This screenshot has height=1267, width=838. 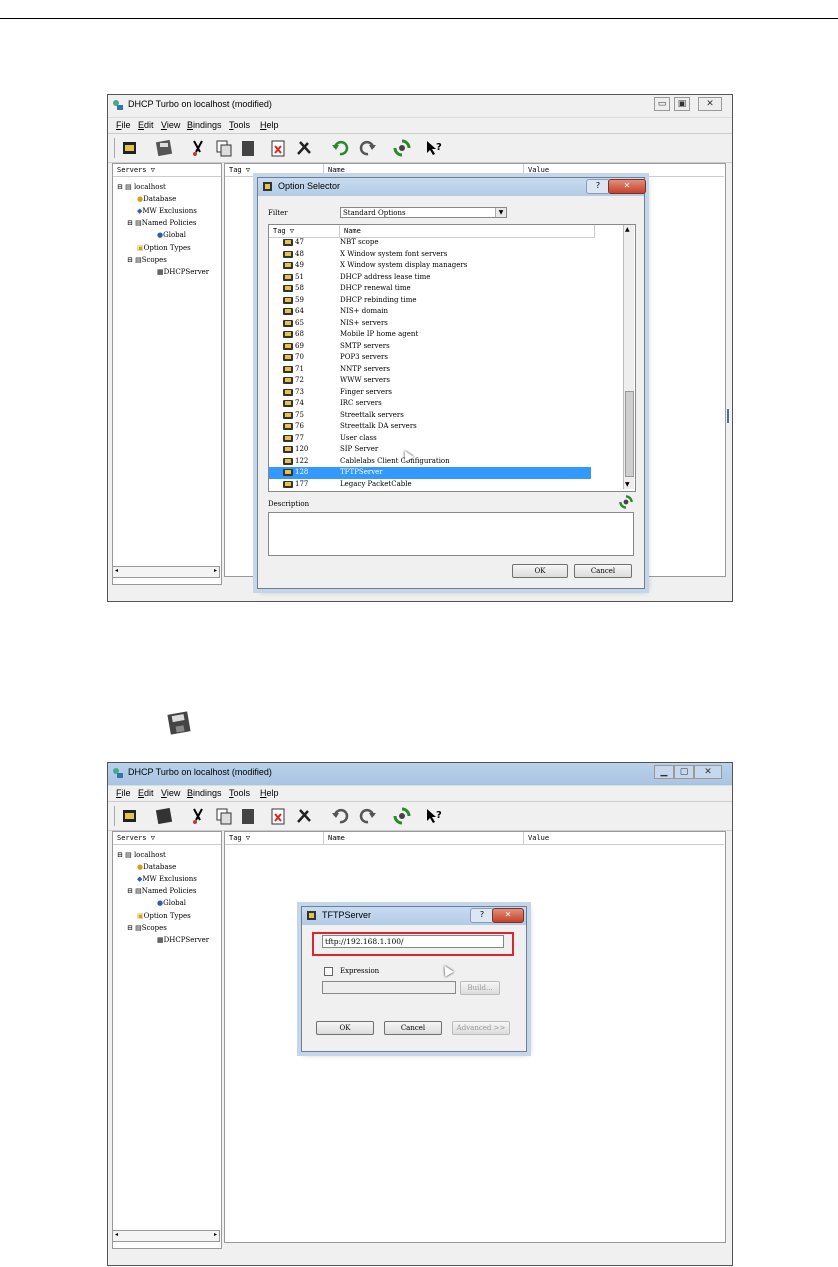 I want to click on option-row: 59 DHCP rebinding time, so click(x=430, y=301).